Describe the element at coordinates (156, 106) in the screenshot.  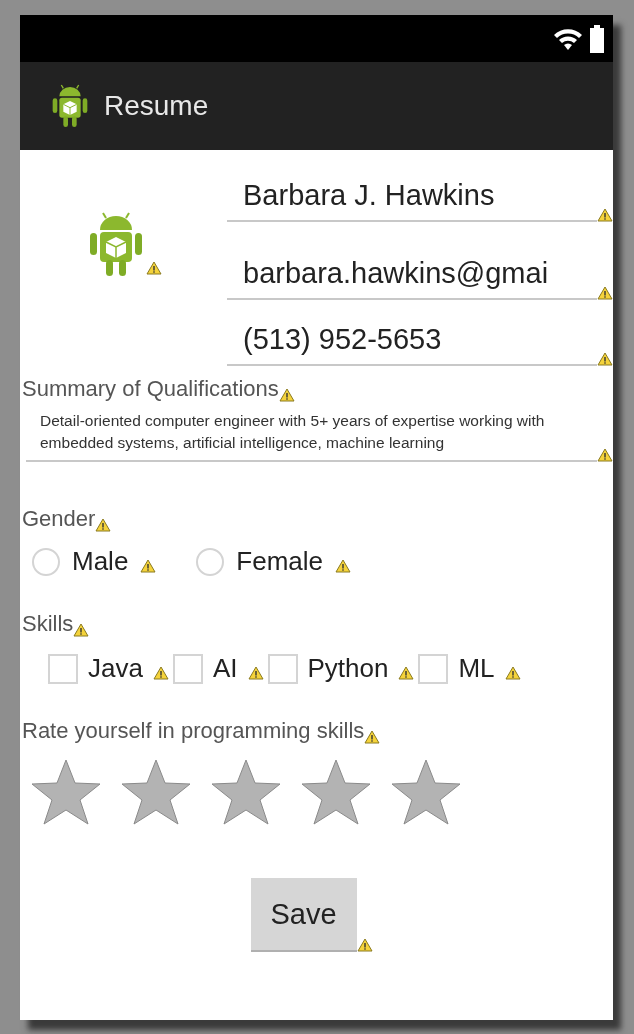
I see `app-title: Resume` at that location.